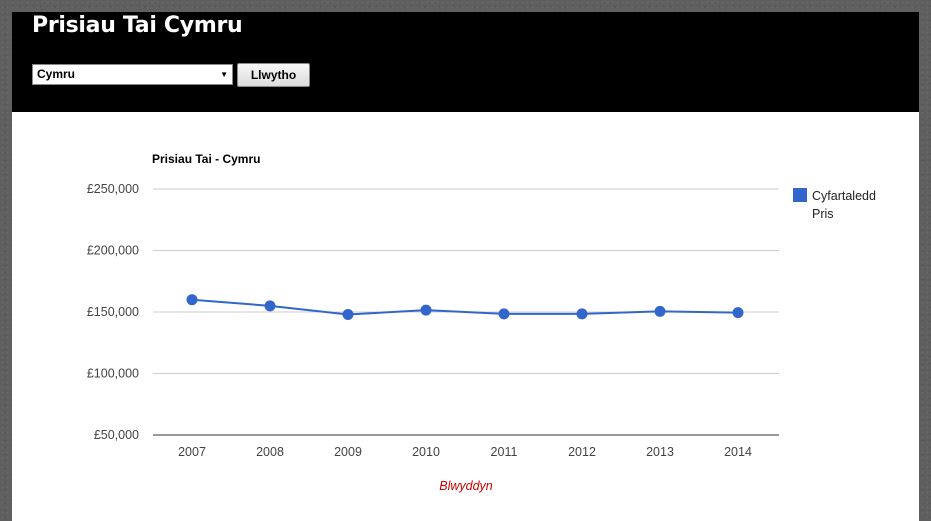 Image resolution: width=931 pixels, height=521 pixels. Describe the element at coordinates (116, 435) in the screenshot. I see `y-tick-label: £50,000` at that location.